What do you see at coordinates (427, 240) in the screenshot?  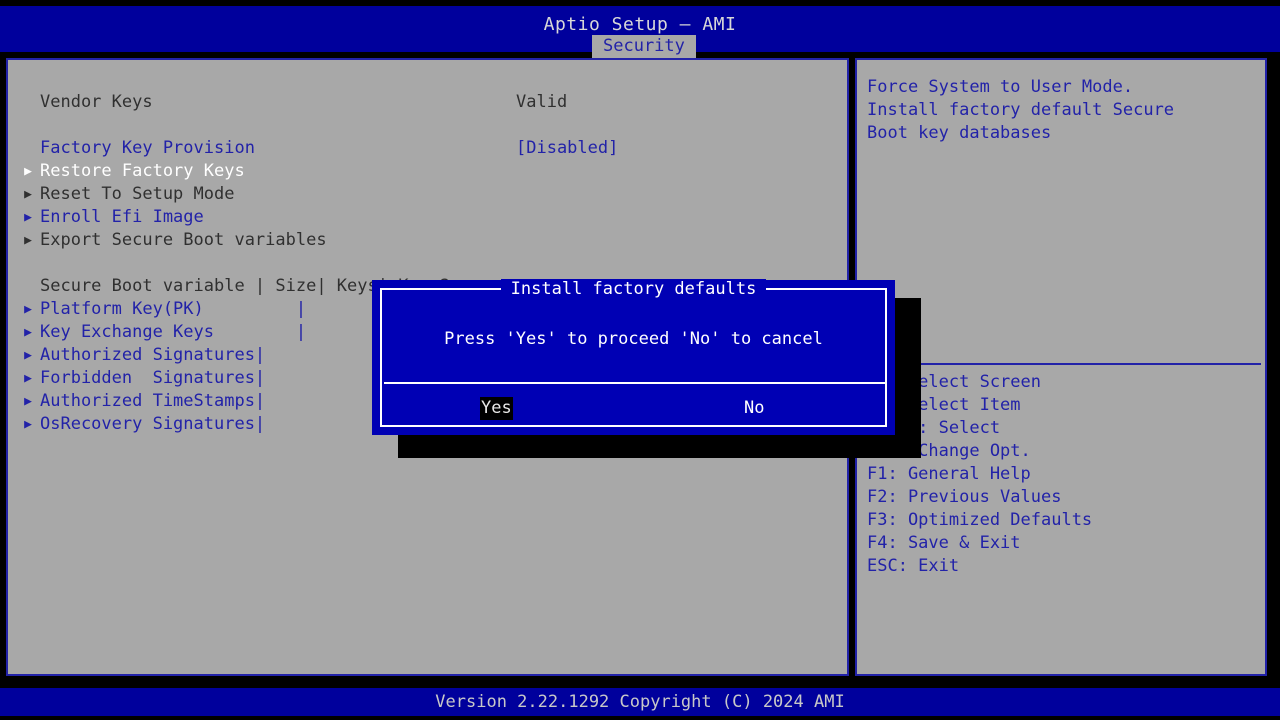 I see `settings-row-export-secure-boot-variables: ▶ Export Secure Boot variables` at bounding box center [427, 240].